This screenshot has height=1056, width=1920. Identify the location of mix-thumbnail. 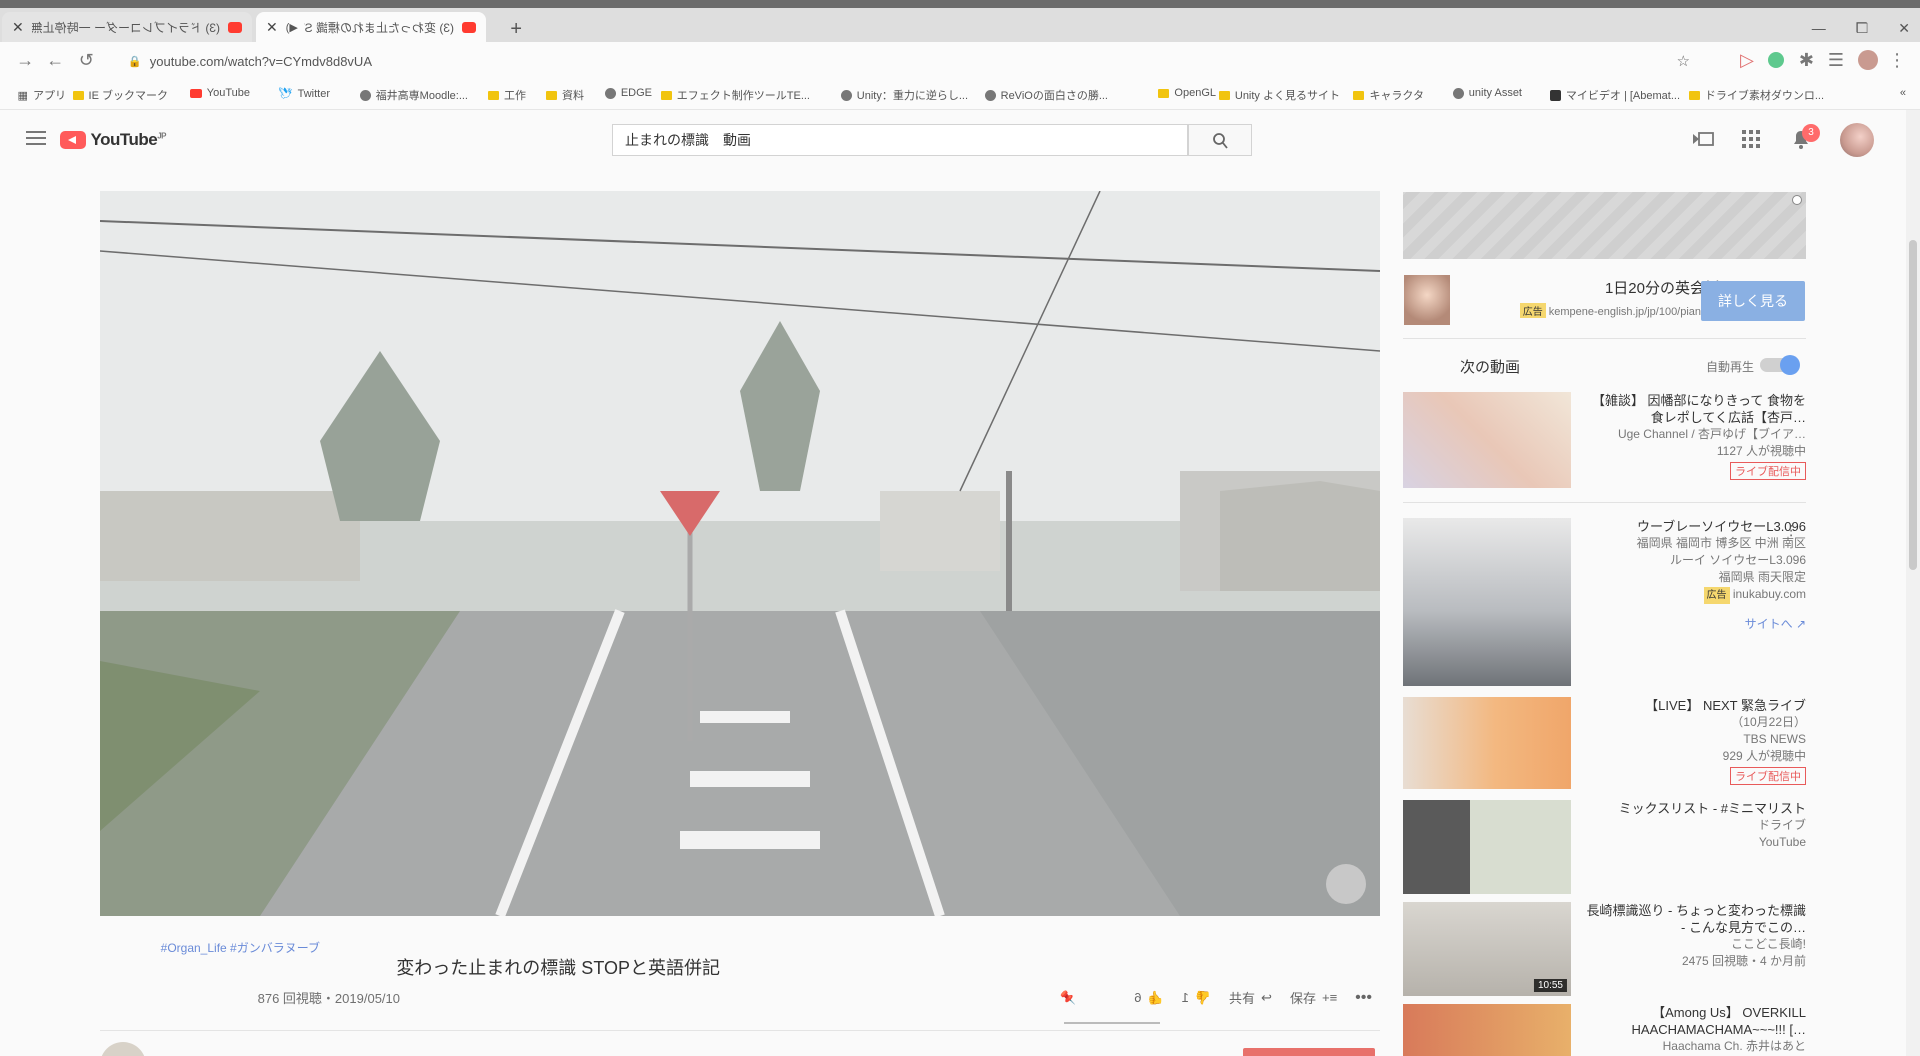
(1487, 847).